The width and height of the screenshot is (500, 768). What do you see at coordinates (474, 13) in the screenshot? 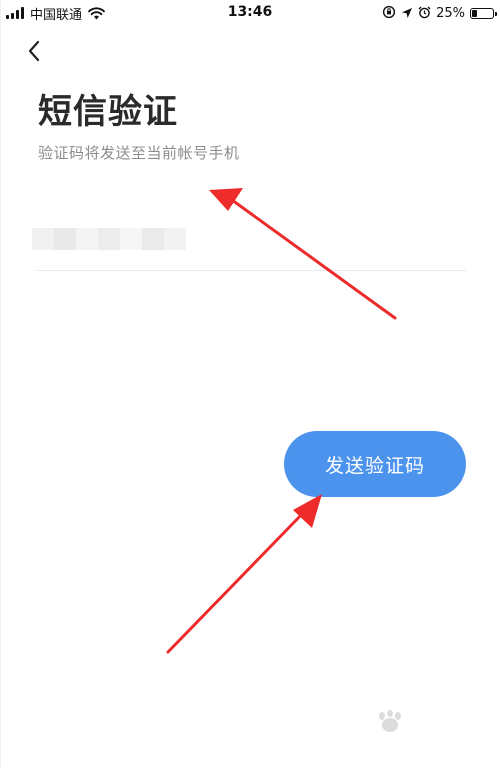
I see `battery-fill` at bounding box center [474, 13].